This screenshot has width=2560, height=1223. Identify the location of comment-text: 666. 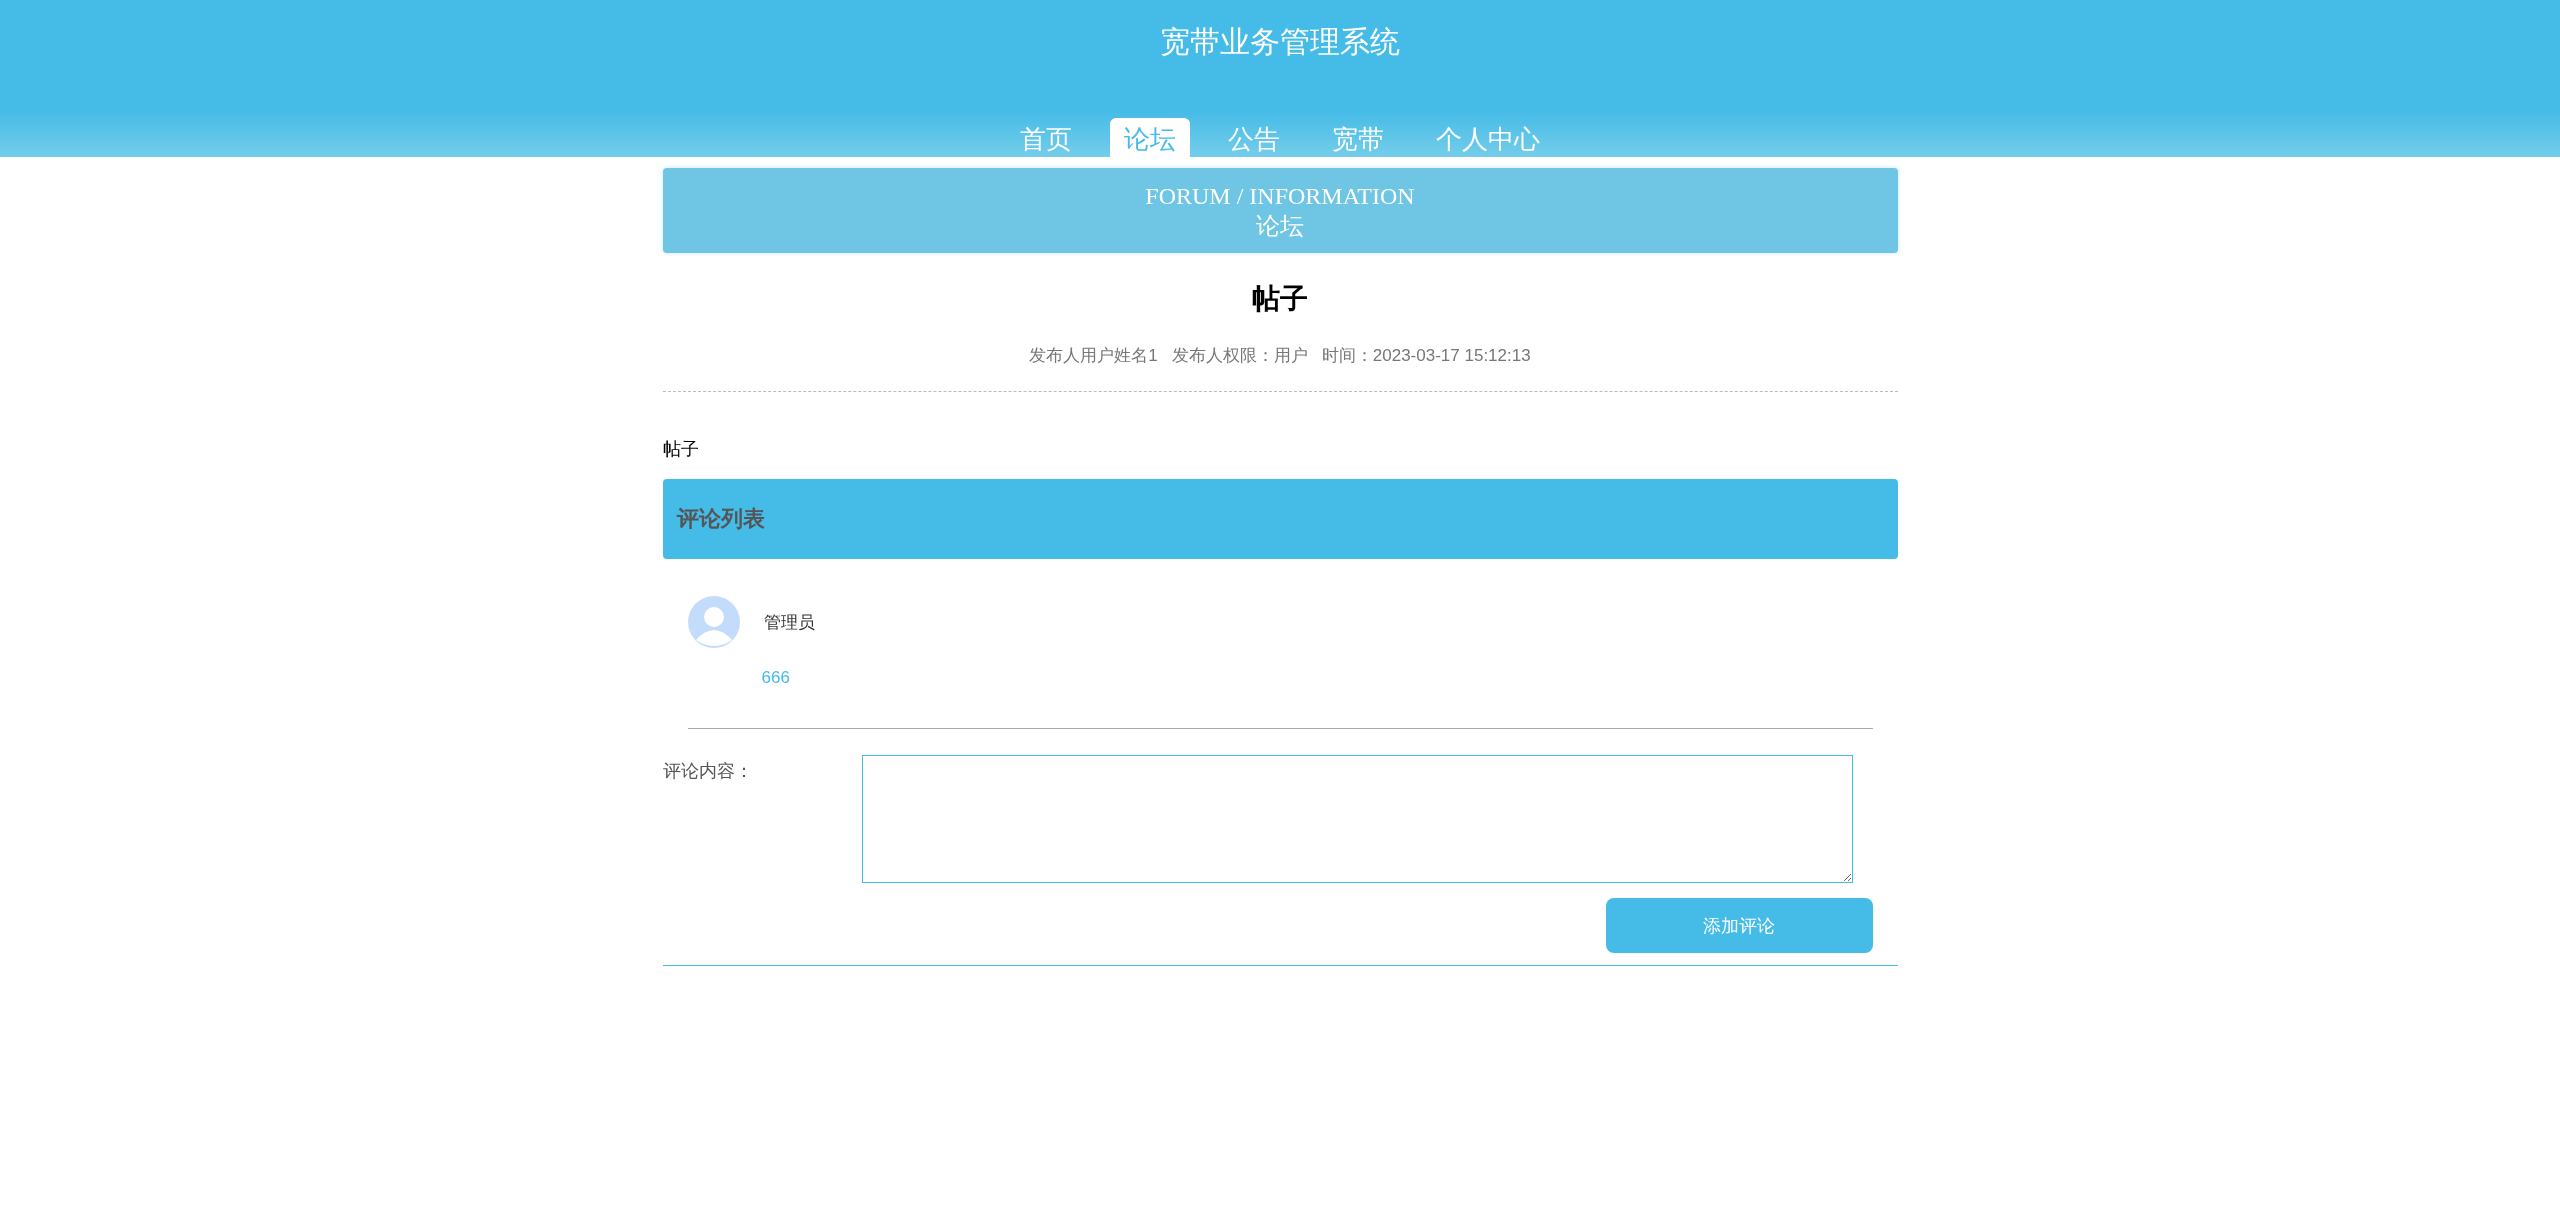
(776, 678).